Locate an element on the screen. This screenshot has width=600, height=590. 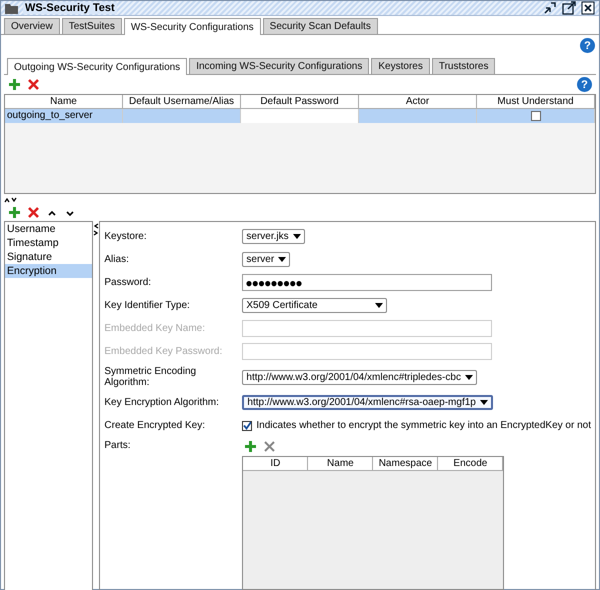
tab: TestSuites is located at coordinates (92, 26).